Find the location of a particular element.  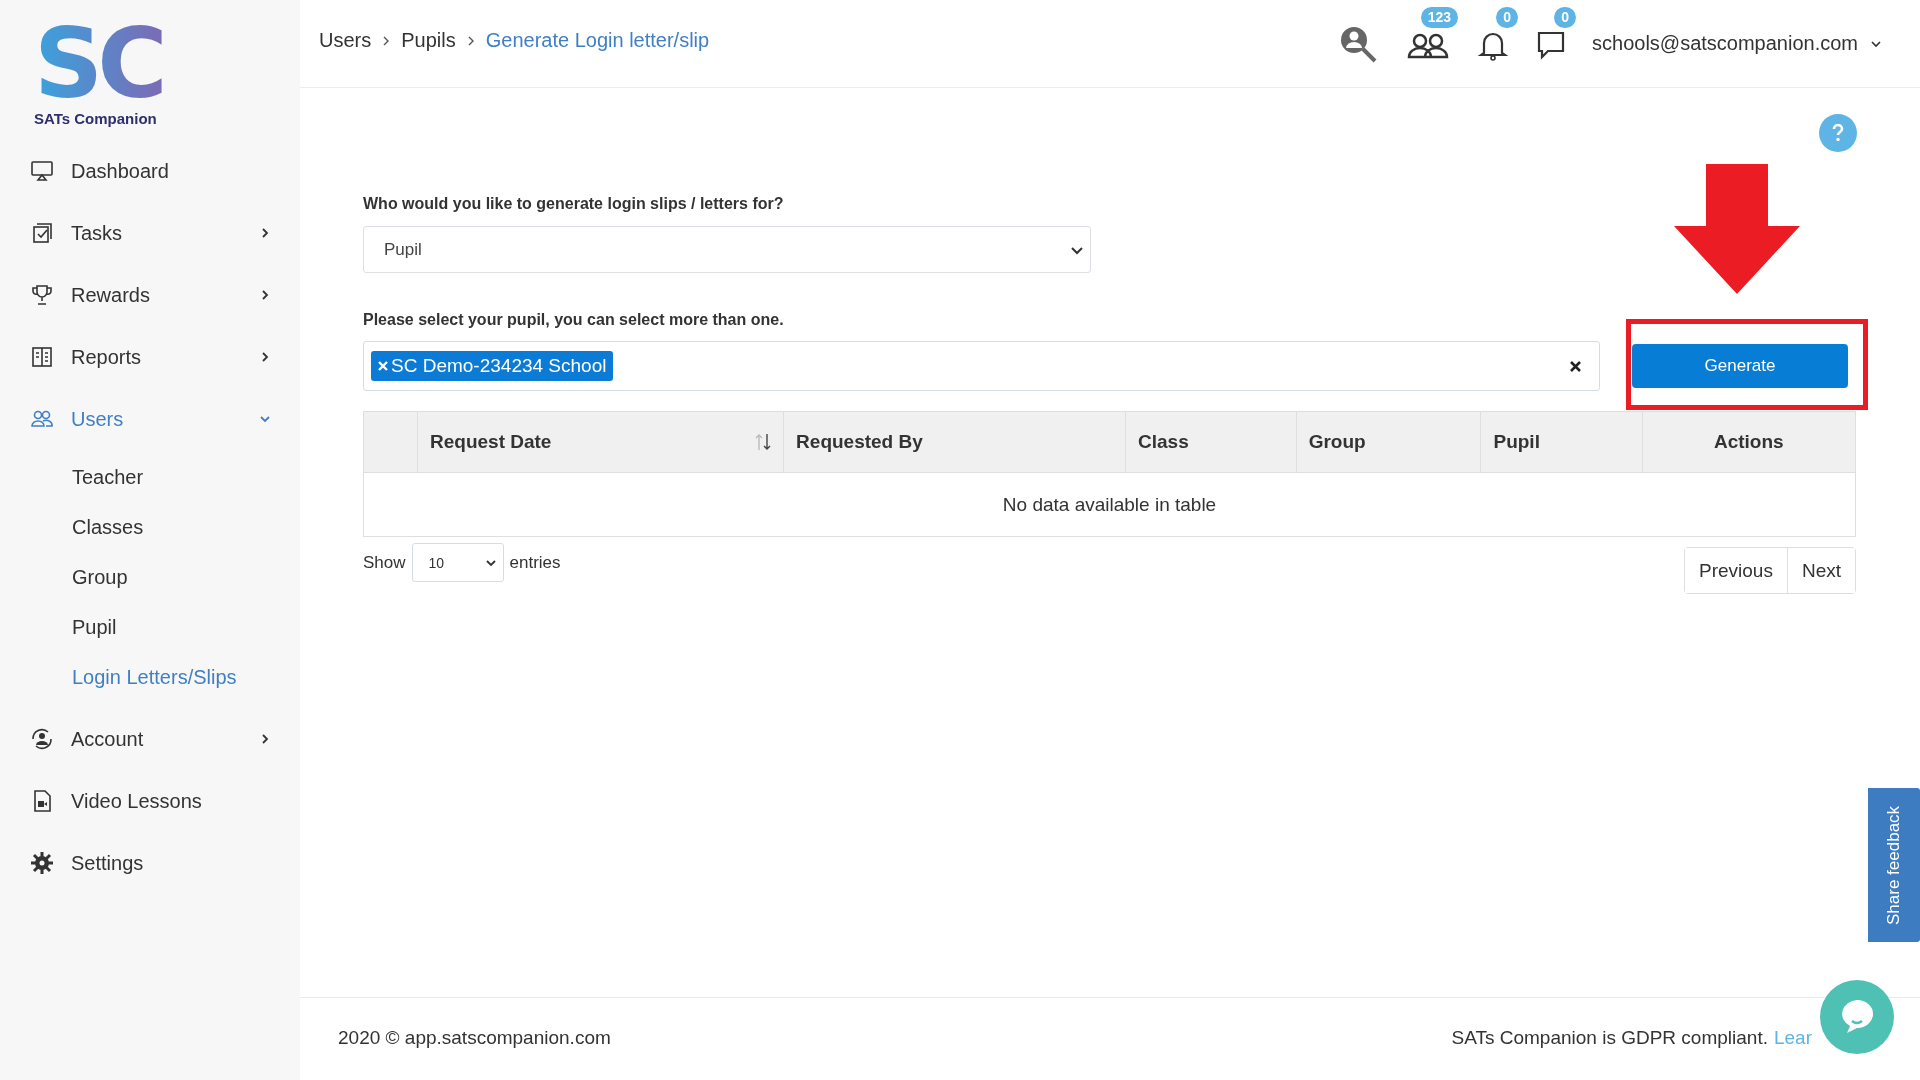

submenu-item: Teacher is located at coordinates (150, 477).